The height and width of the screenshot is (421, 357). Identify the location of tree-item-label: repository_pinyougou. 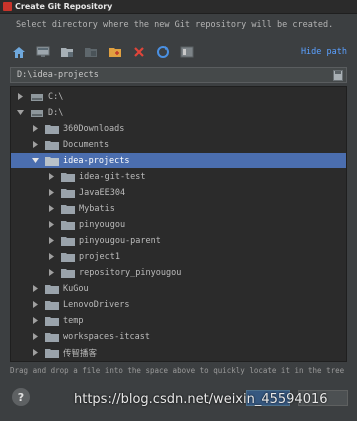
(130, 272).